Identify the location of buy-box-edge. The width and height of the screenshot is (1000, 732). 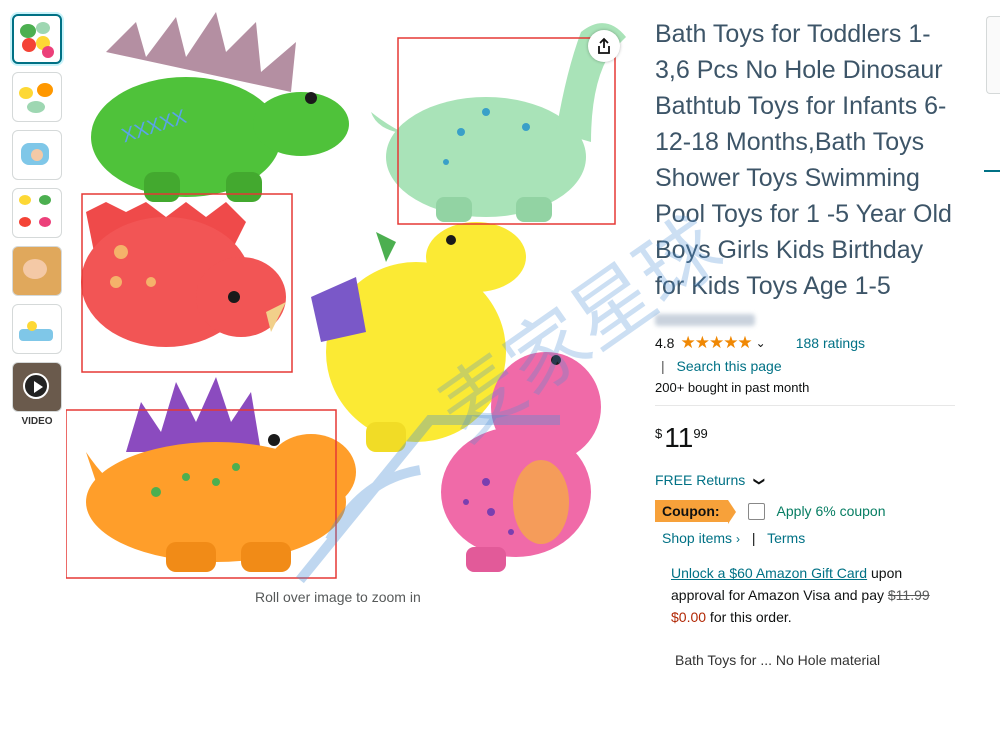
(993, 55).